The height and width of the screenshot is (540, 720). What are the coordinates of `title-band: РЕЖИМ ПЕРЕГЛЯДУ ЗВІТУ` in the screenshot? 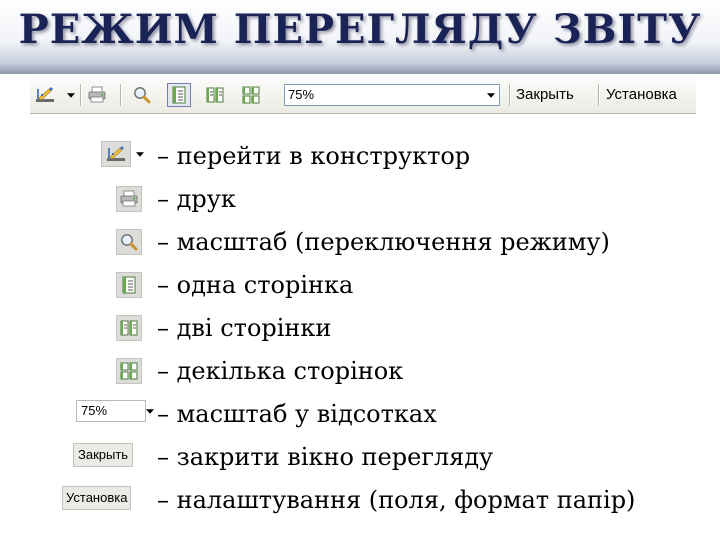 It's located at (360, 37).